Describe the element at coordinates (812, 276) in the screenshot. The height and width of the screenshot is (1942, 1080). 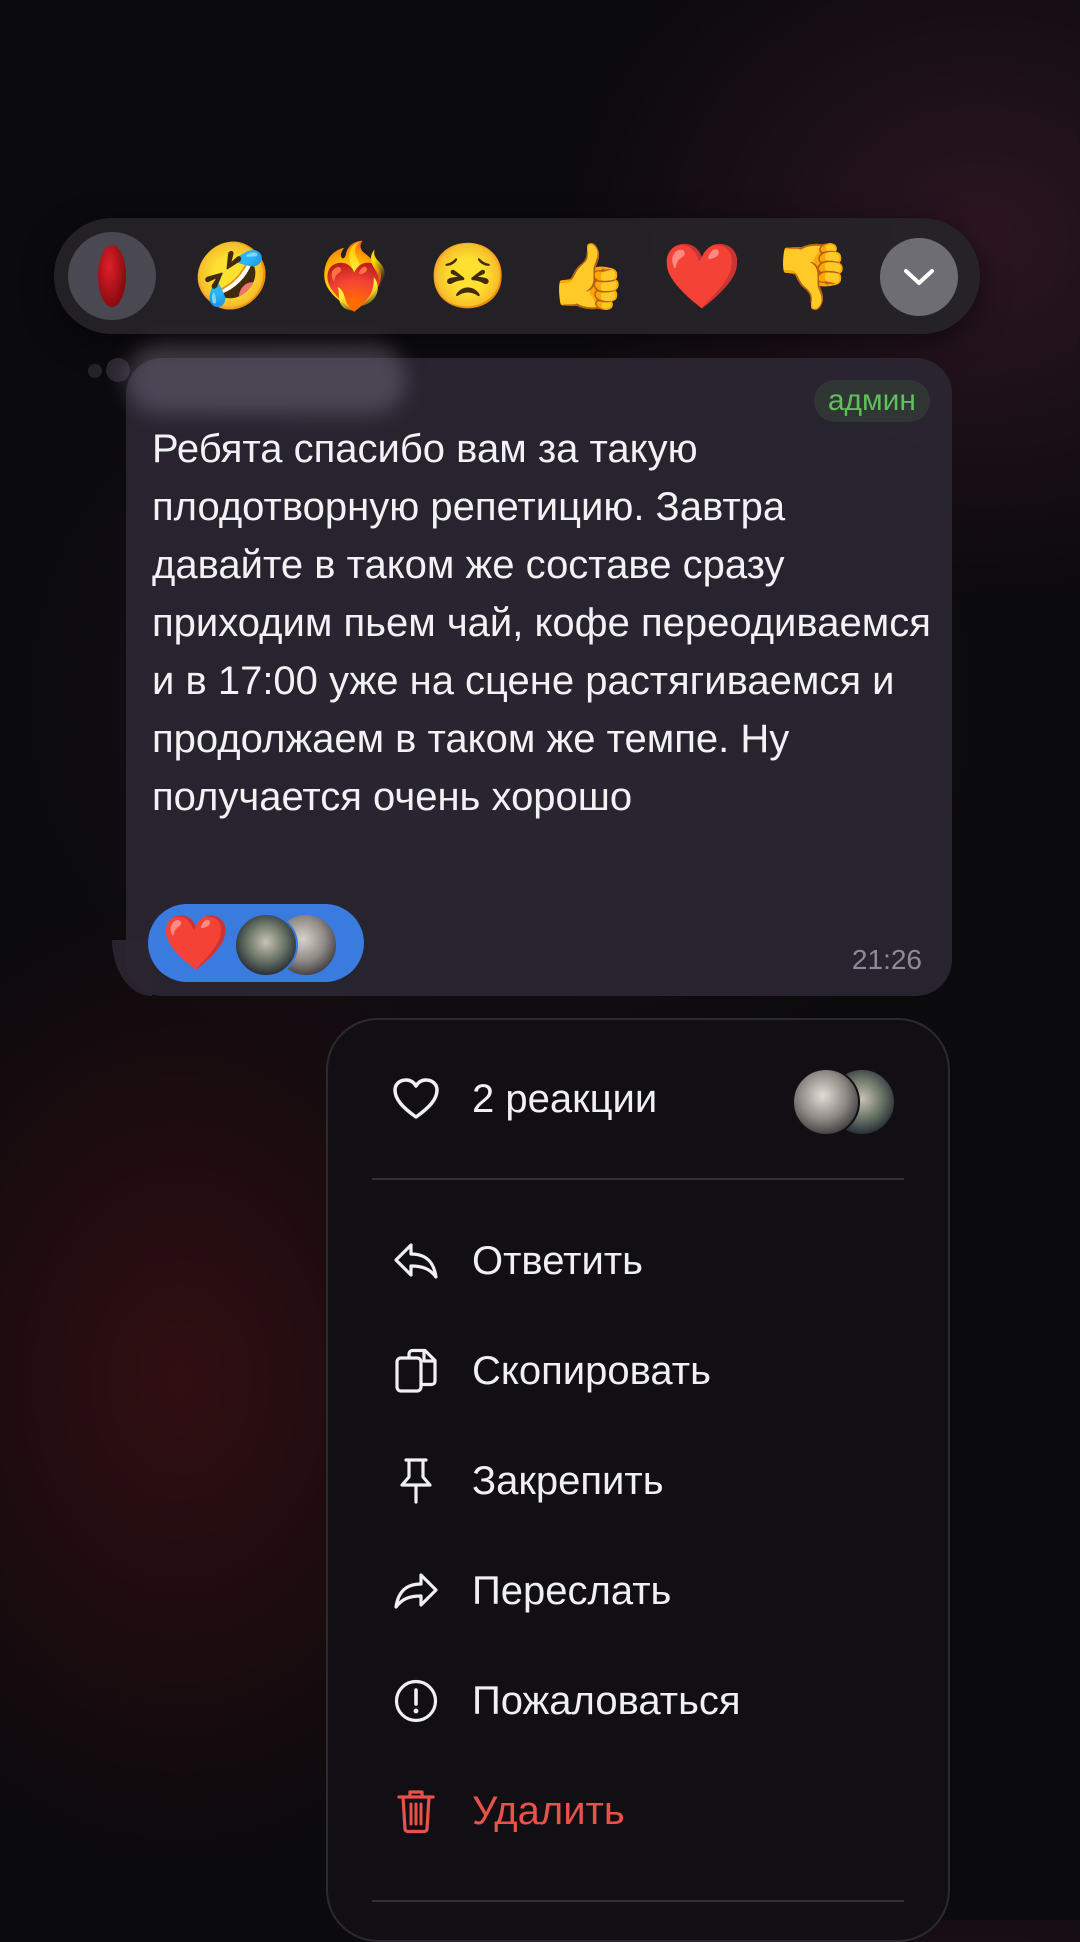
I see `reaction-thumbs-down: 👎` at that location.